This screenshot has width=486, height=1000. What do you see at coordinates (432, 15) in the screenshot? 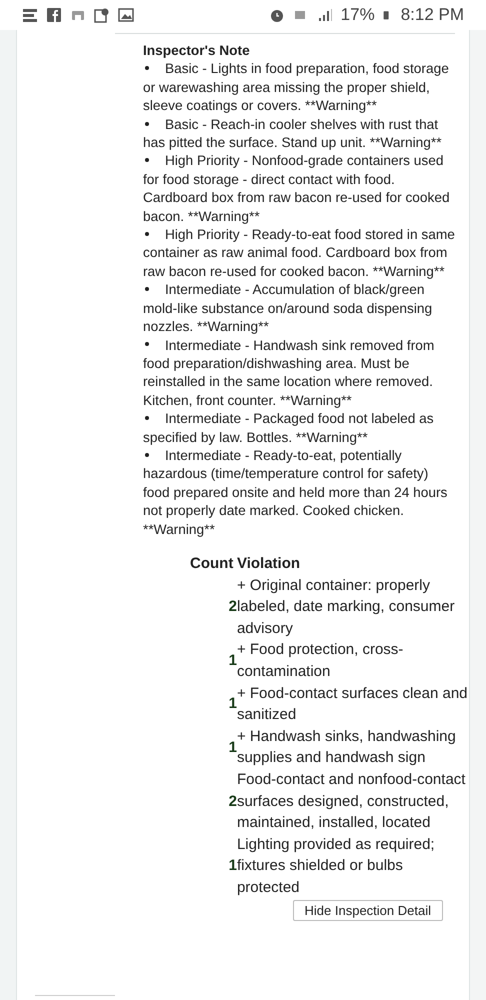
I see `clock-time: 8:12 PM` at bounding box center [432, 15].